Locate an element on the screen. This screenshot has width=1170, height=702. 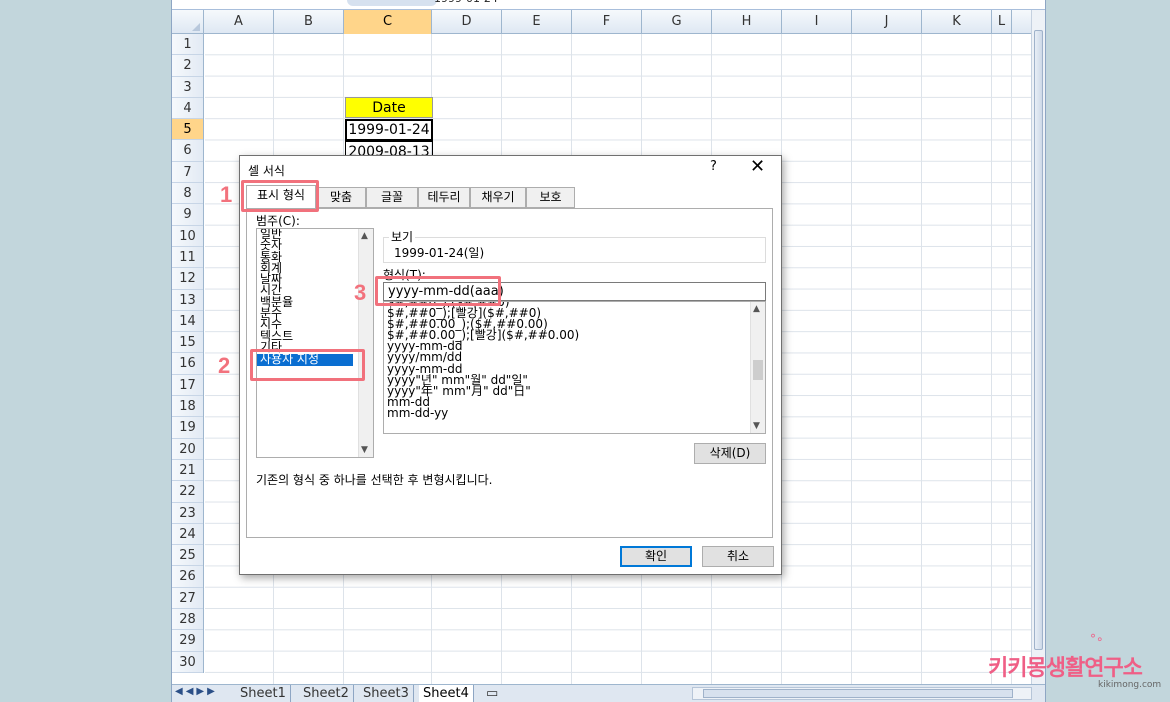
sheet-tab-1: Sheet1 is located at coordinates (263, 693).